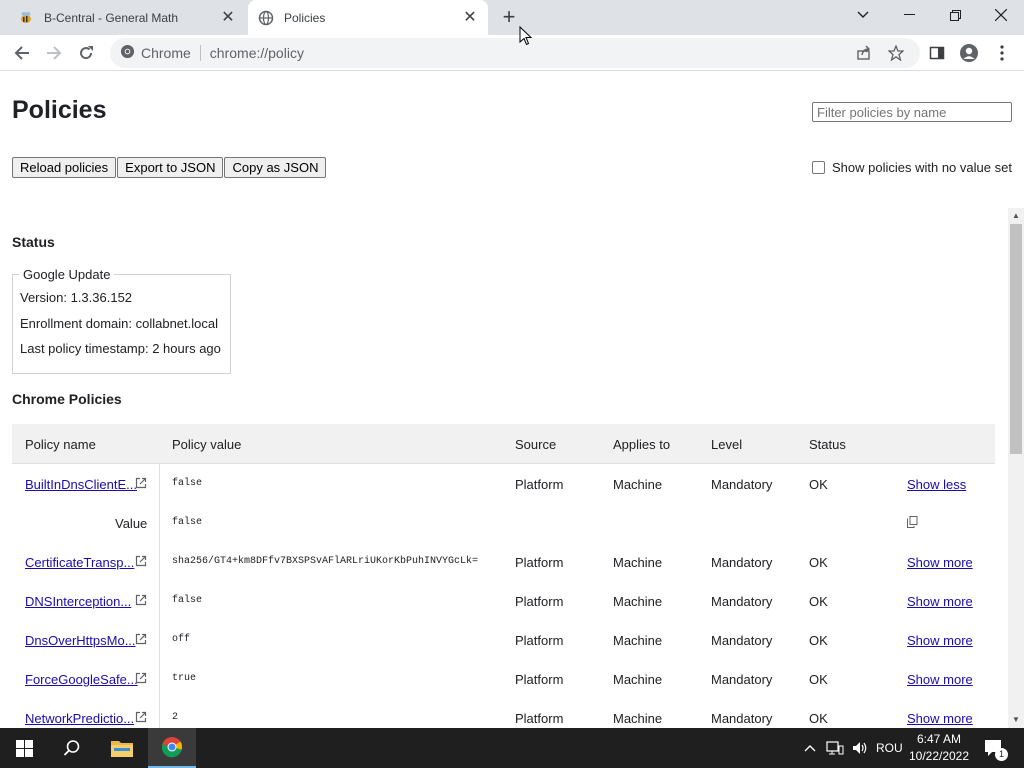 This screenshot has height=768, width=1024. What do you see at coordinates (275, 167) in the screenshot?
I see `copy-json-button: Copy as JSON` at bounding box center [275, 167].